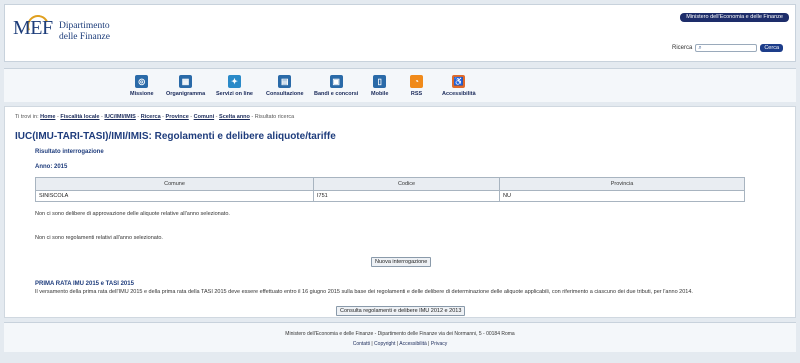 The width and height of the screenshot is (800, 363). Describe the element at coordinates (142, 81) in the screenshot. I see `target-icon: ◎` at that location.